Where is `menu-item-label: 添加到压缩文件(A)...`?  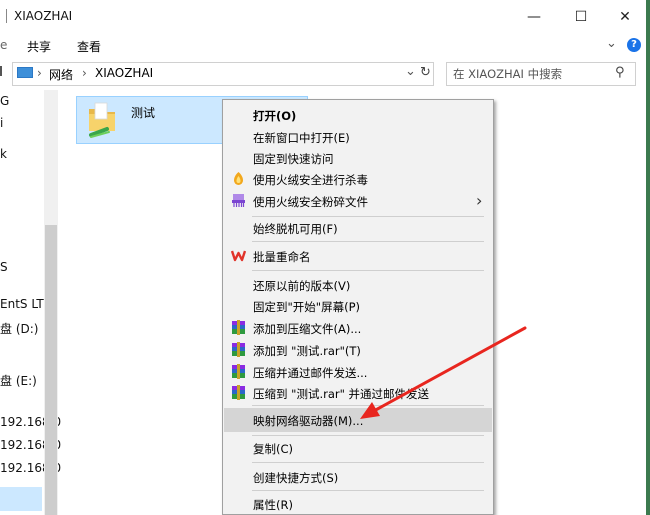 menu-item-label: 添加到压缩文件(A)... is located at coordinates (307, 329).